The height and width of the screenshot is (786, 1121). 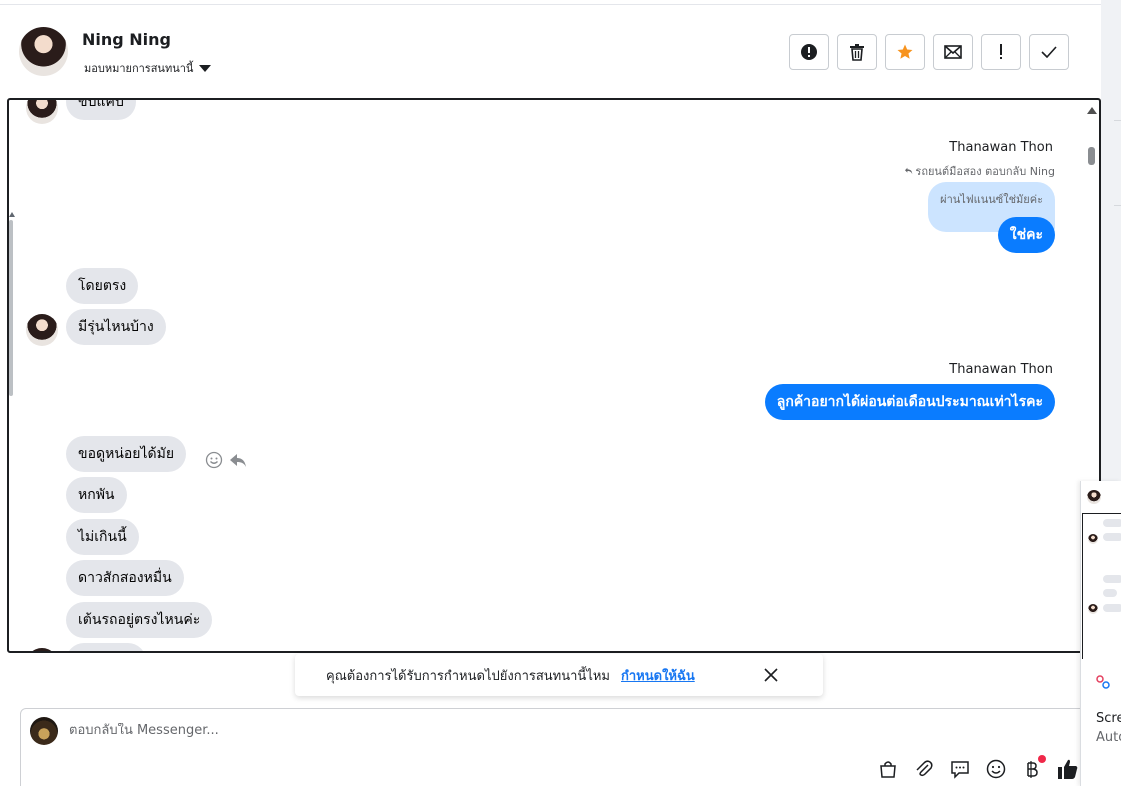 I want to click on scroll-thumb, so click(x=1091, y=156).